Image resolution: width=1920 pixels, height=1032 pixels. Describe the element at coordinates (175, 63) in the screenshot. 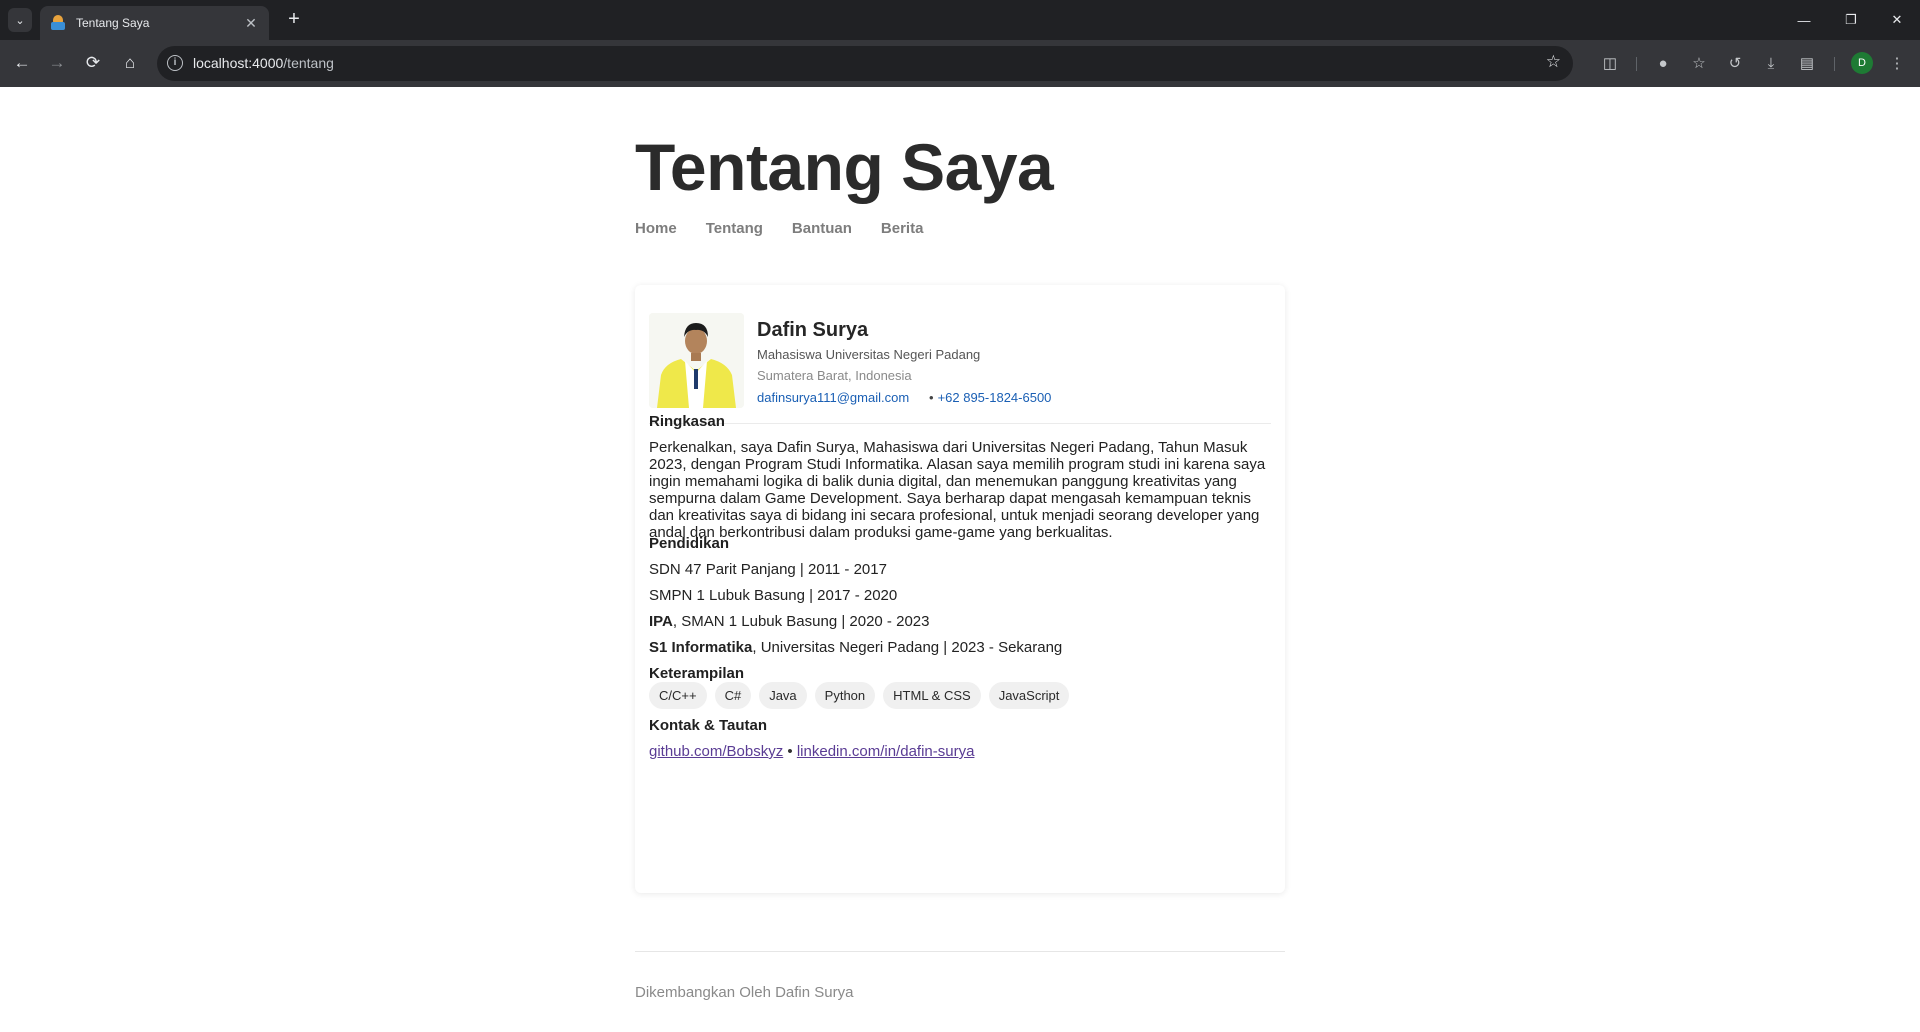

I see `site-info-icon: i` at that location.